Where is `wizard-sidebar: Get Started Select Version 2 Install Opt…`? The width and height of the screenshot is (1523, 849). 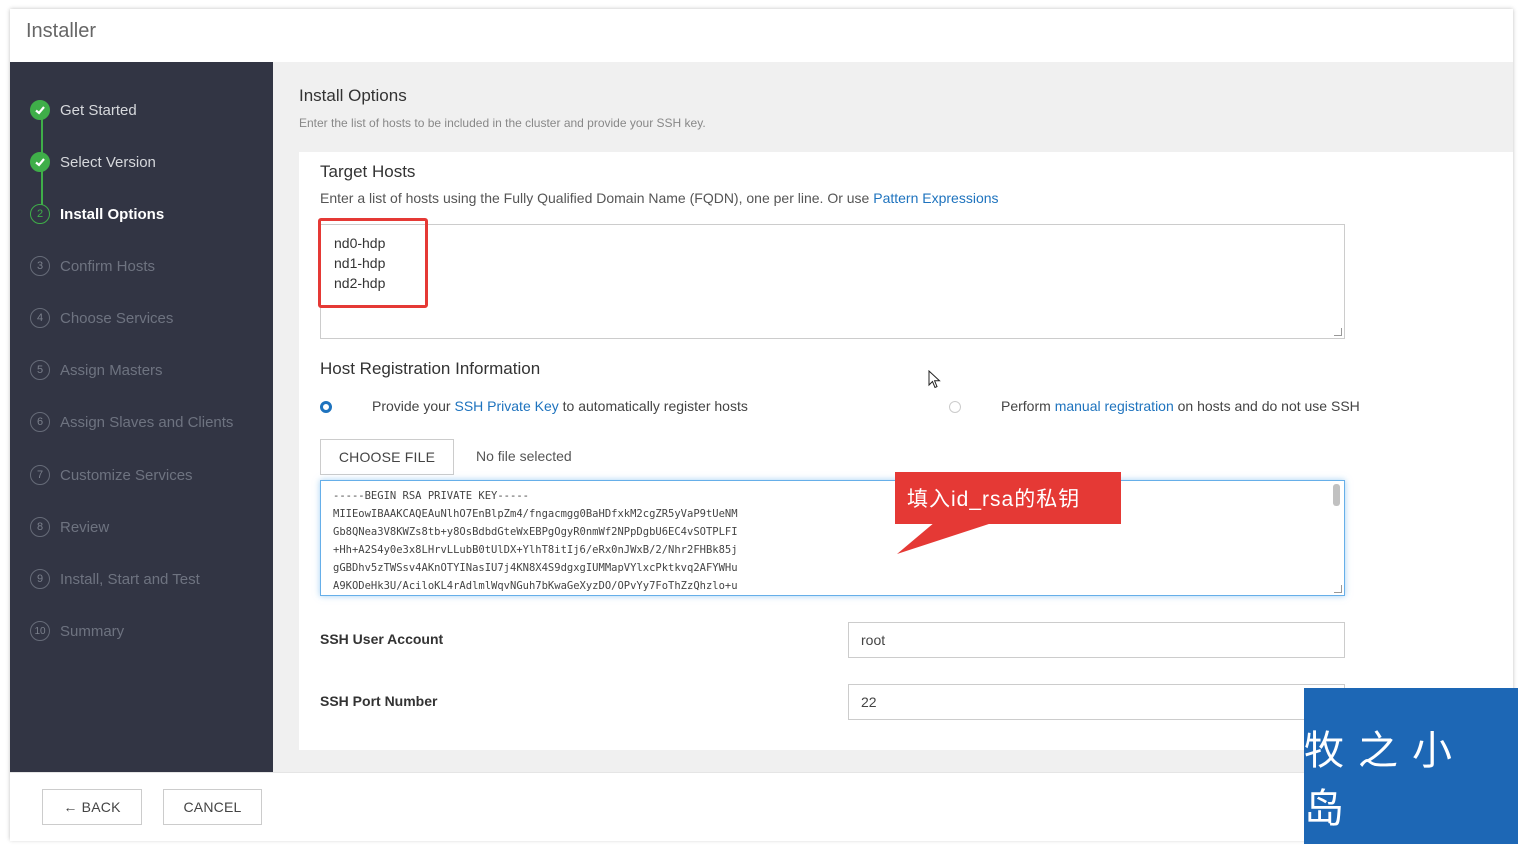
wizard-sidebar: Get Started Select Version 2 Install Opt… is located at coordinates (141, 417).